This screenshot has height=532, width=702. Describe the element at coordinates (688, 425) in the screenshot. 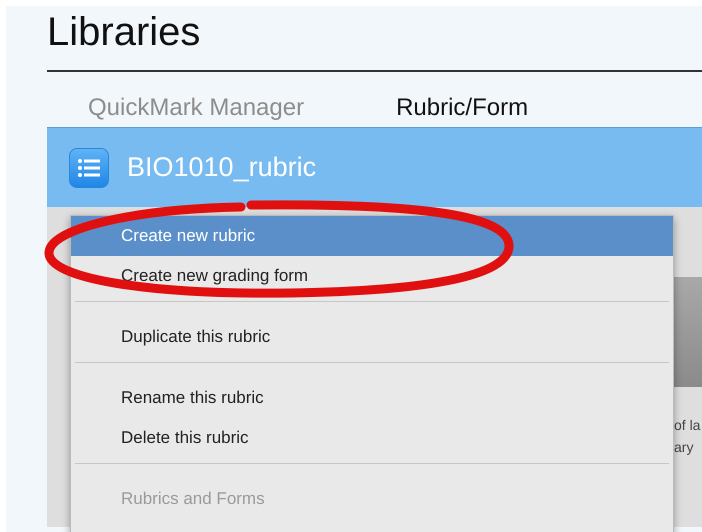

I see `background-text: of la` at that location.